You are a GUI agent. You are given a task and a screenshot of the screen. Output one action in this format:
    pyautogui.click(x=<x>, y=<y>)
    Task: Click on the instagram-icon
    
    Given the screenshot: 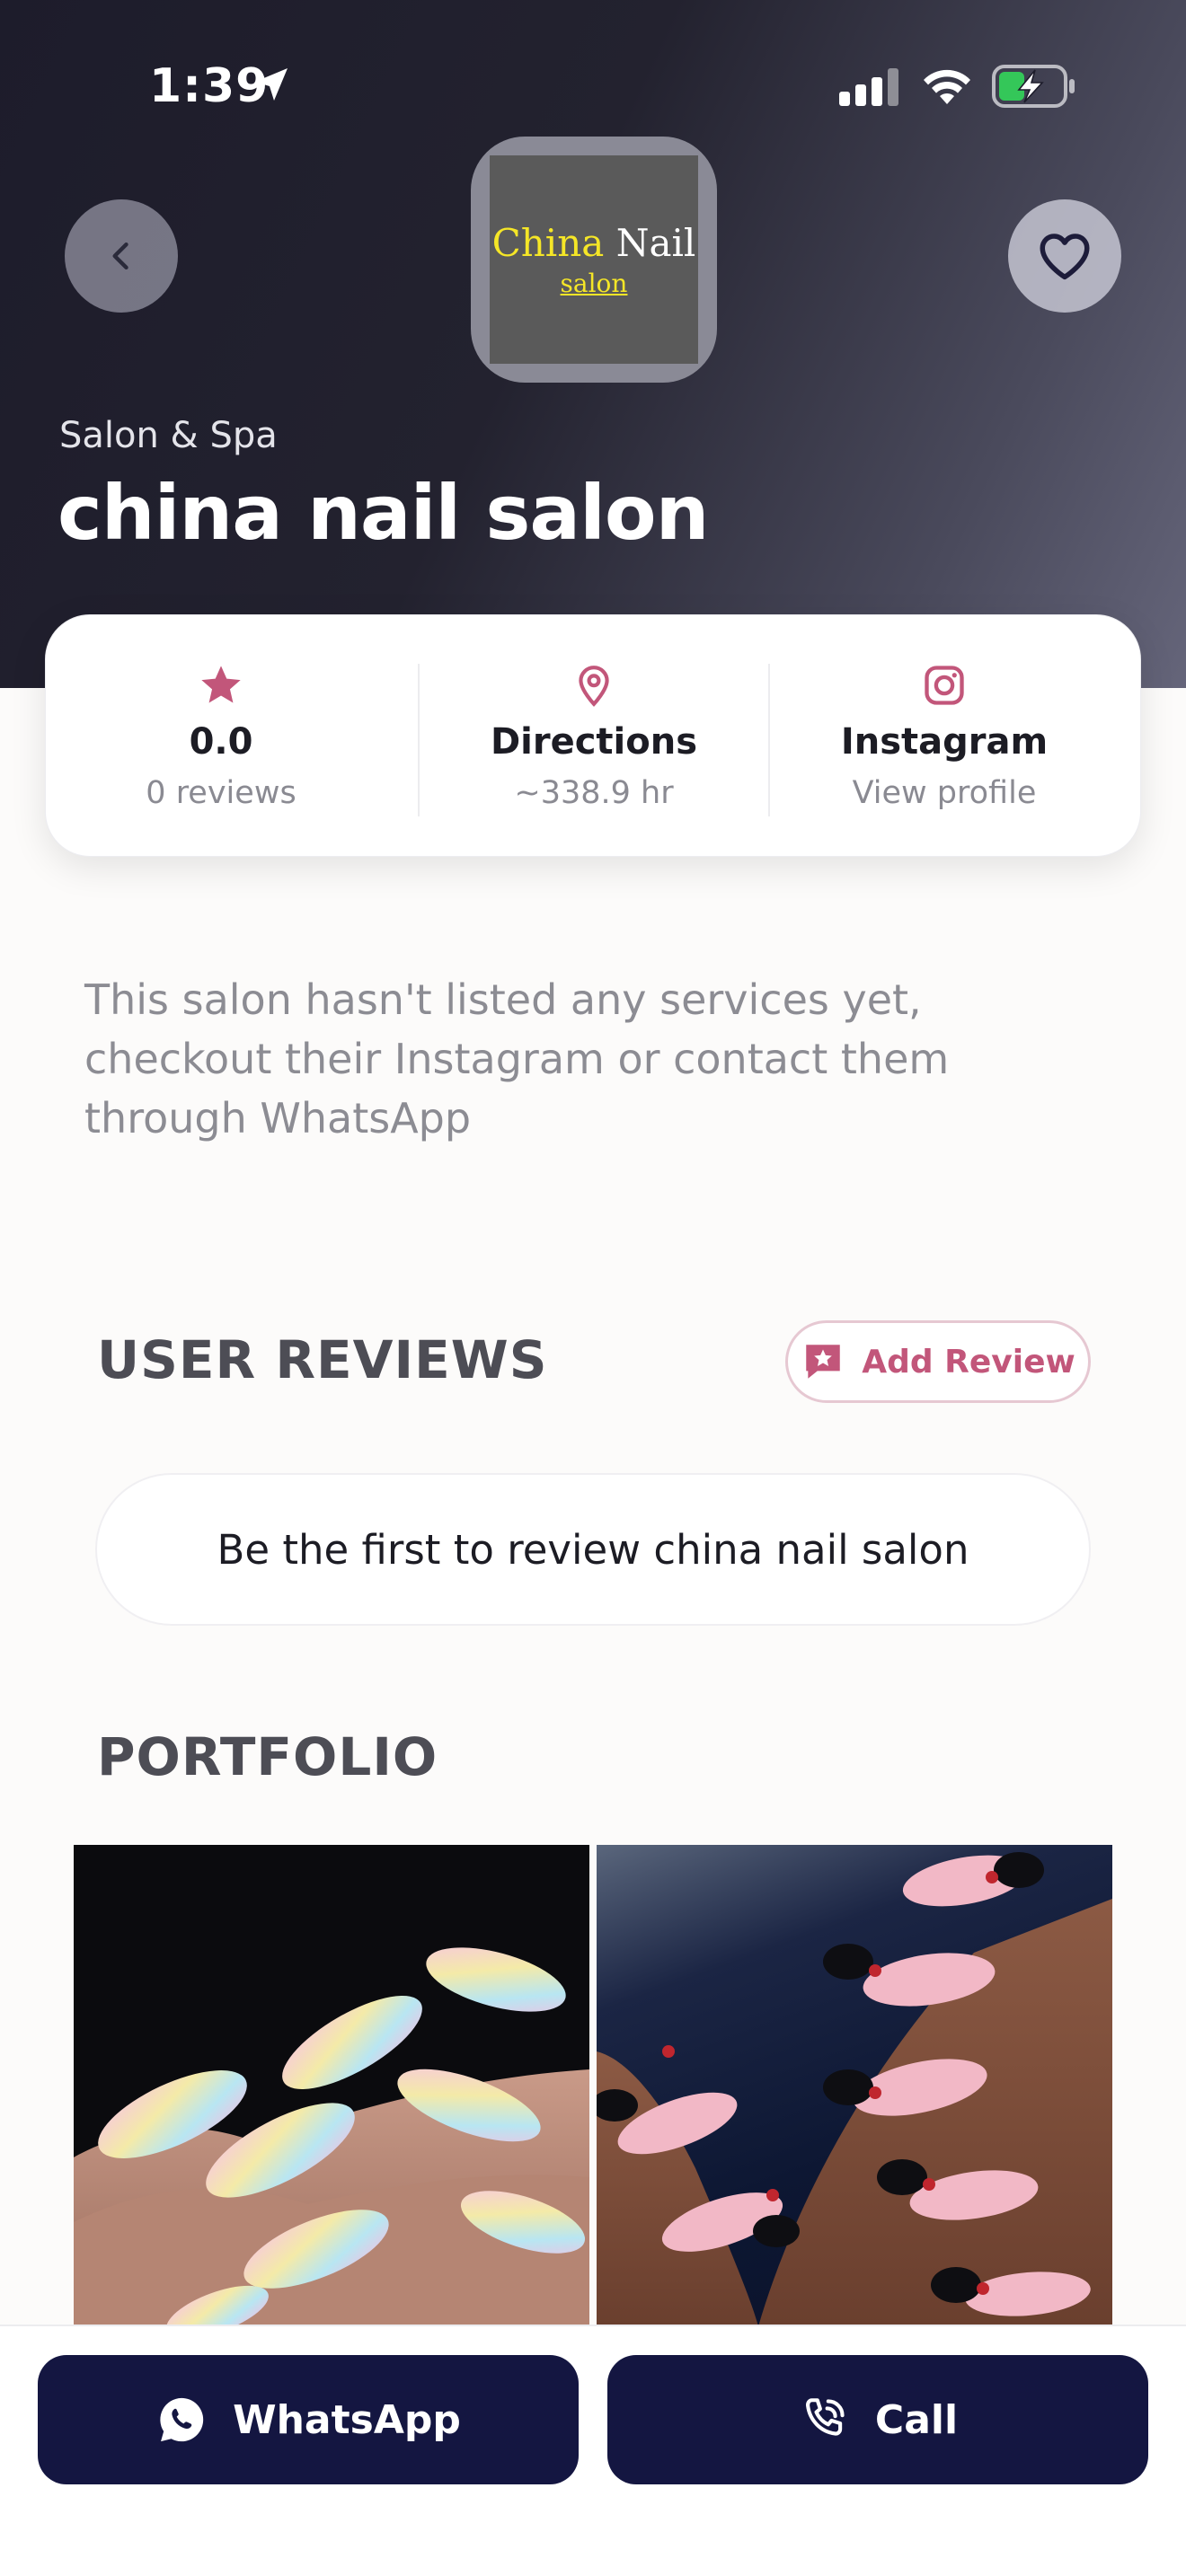 What is the action you would take?
    pyautogui.click(x=944, y=685)
    